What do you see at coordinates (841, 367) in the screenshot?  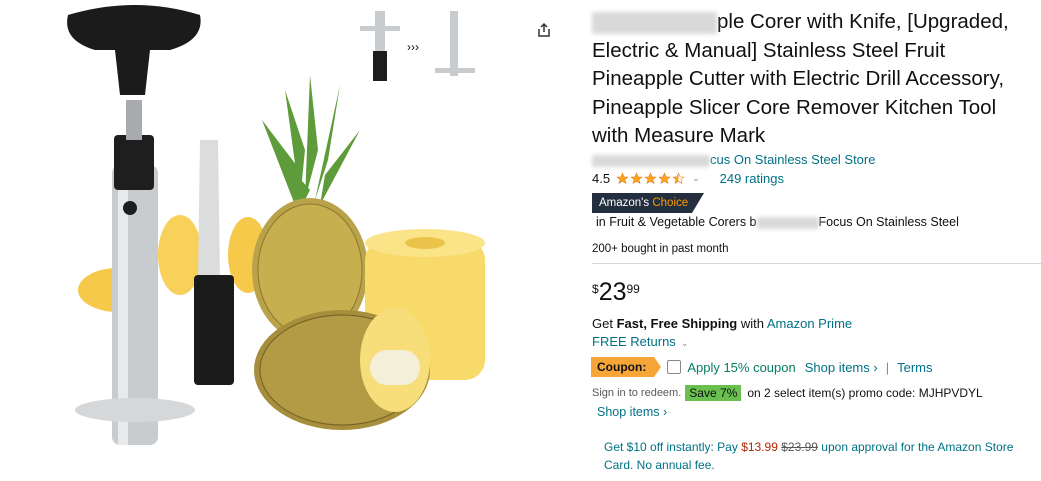 I see `shop-items-link: Shop items ›` at bounding box center [841, 367].